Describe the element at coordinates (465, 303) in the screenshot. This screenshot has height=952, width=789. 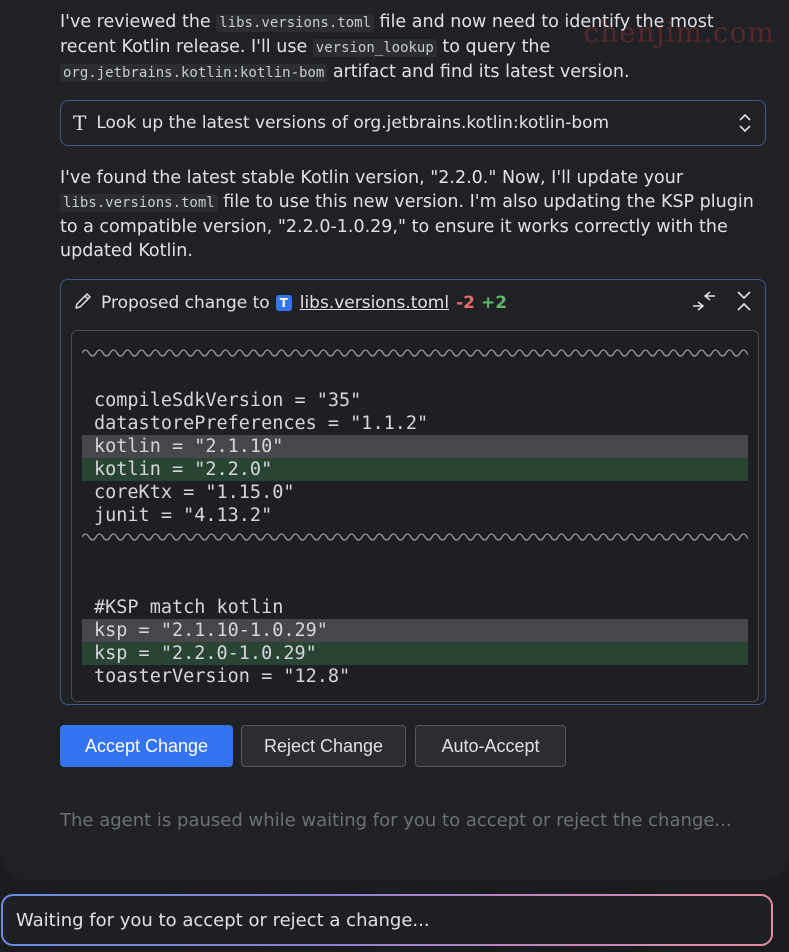
I see `removed-count: -2` at that location.